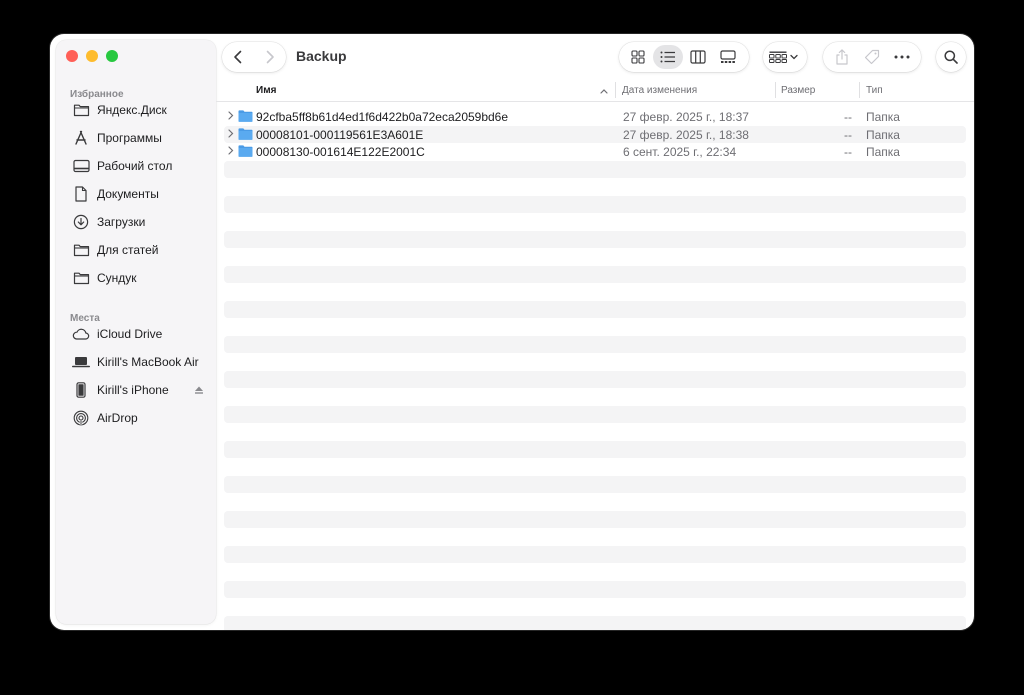  Describe the element at coordinates (133, 390) in the screenshot. I see `sidebar-item-label: Kirill's iPhone` at that location.